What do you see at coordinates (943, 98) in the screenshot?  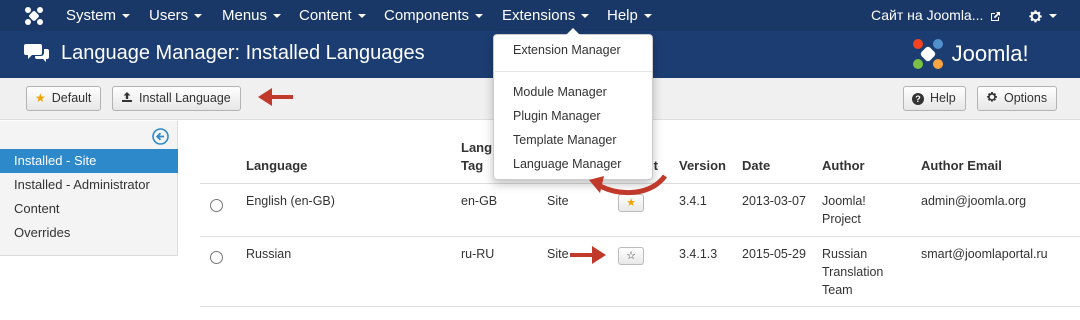 I see `help-button-label: Help` at bounding box center [943, 98].